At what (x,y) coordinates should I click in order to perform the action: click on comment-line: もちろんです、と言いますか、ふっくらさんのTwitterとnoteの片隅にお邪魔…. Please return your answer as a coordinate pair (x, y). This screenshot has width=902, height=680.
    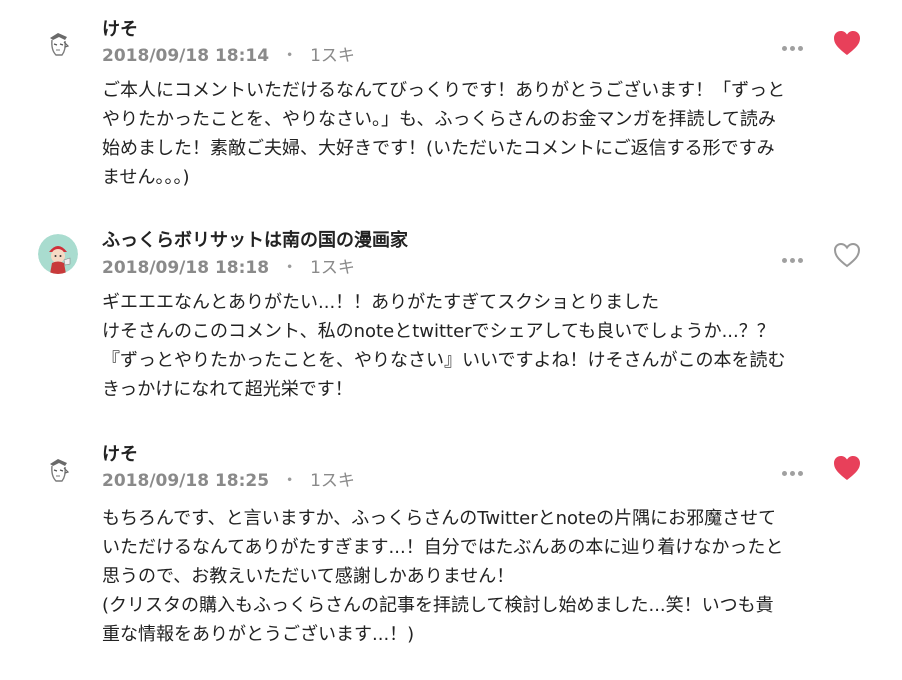
    Looking at the image, I should click on (439, 518).